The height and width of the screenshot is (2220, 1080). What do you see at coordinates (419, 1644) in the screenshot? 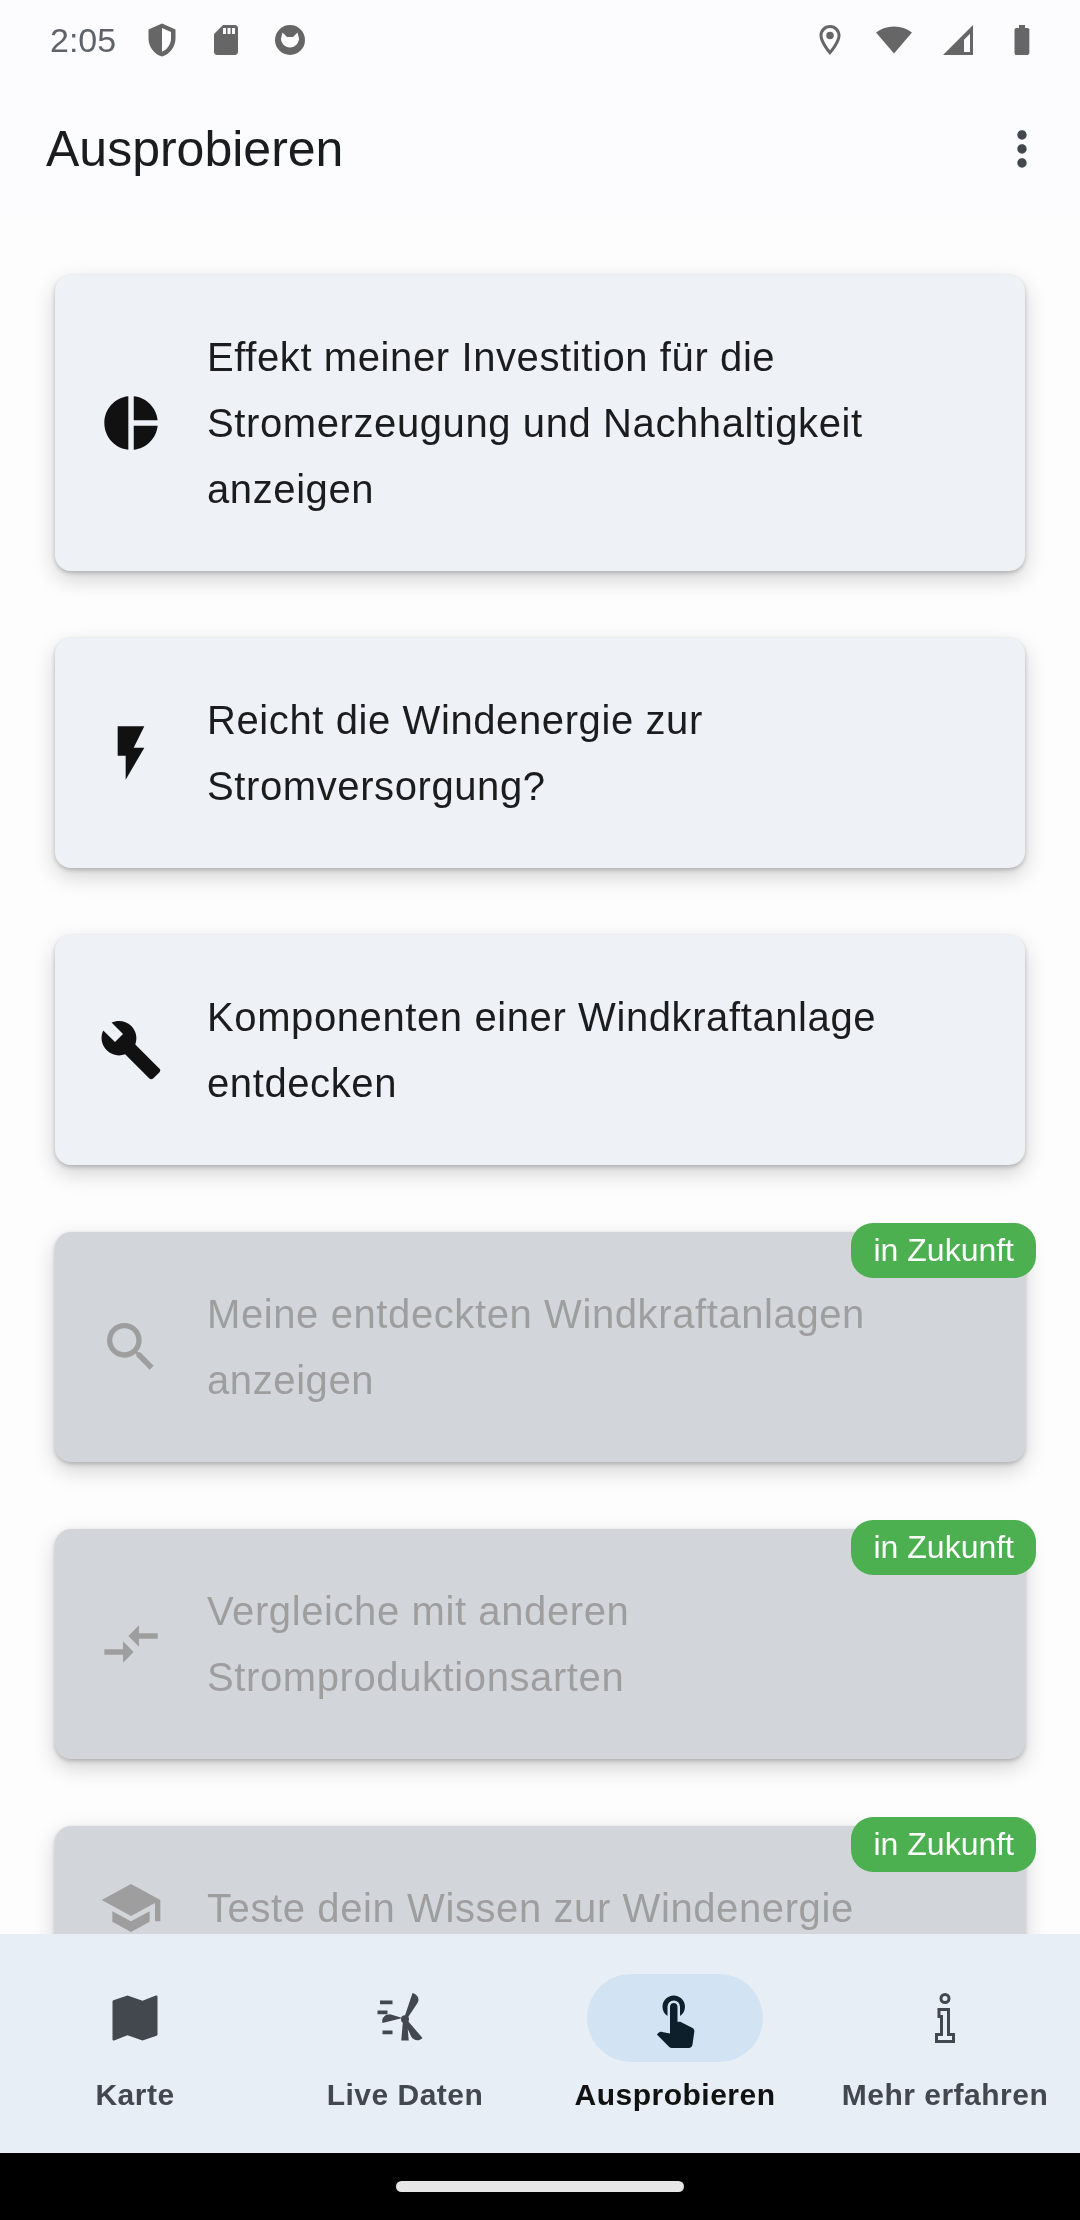
I see `card-label: Vergleiche mit anderen Stromproduktionsarten` at bounding box center [419, 1644].